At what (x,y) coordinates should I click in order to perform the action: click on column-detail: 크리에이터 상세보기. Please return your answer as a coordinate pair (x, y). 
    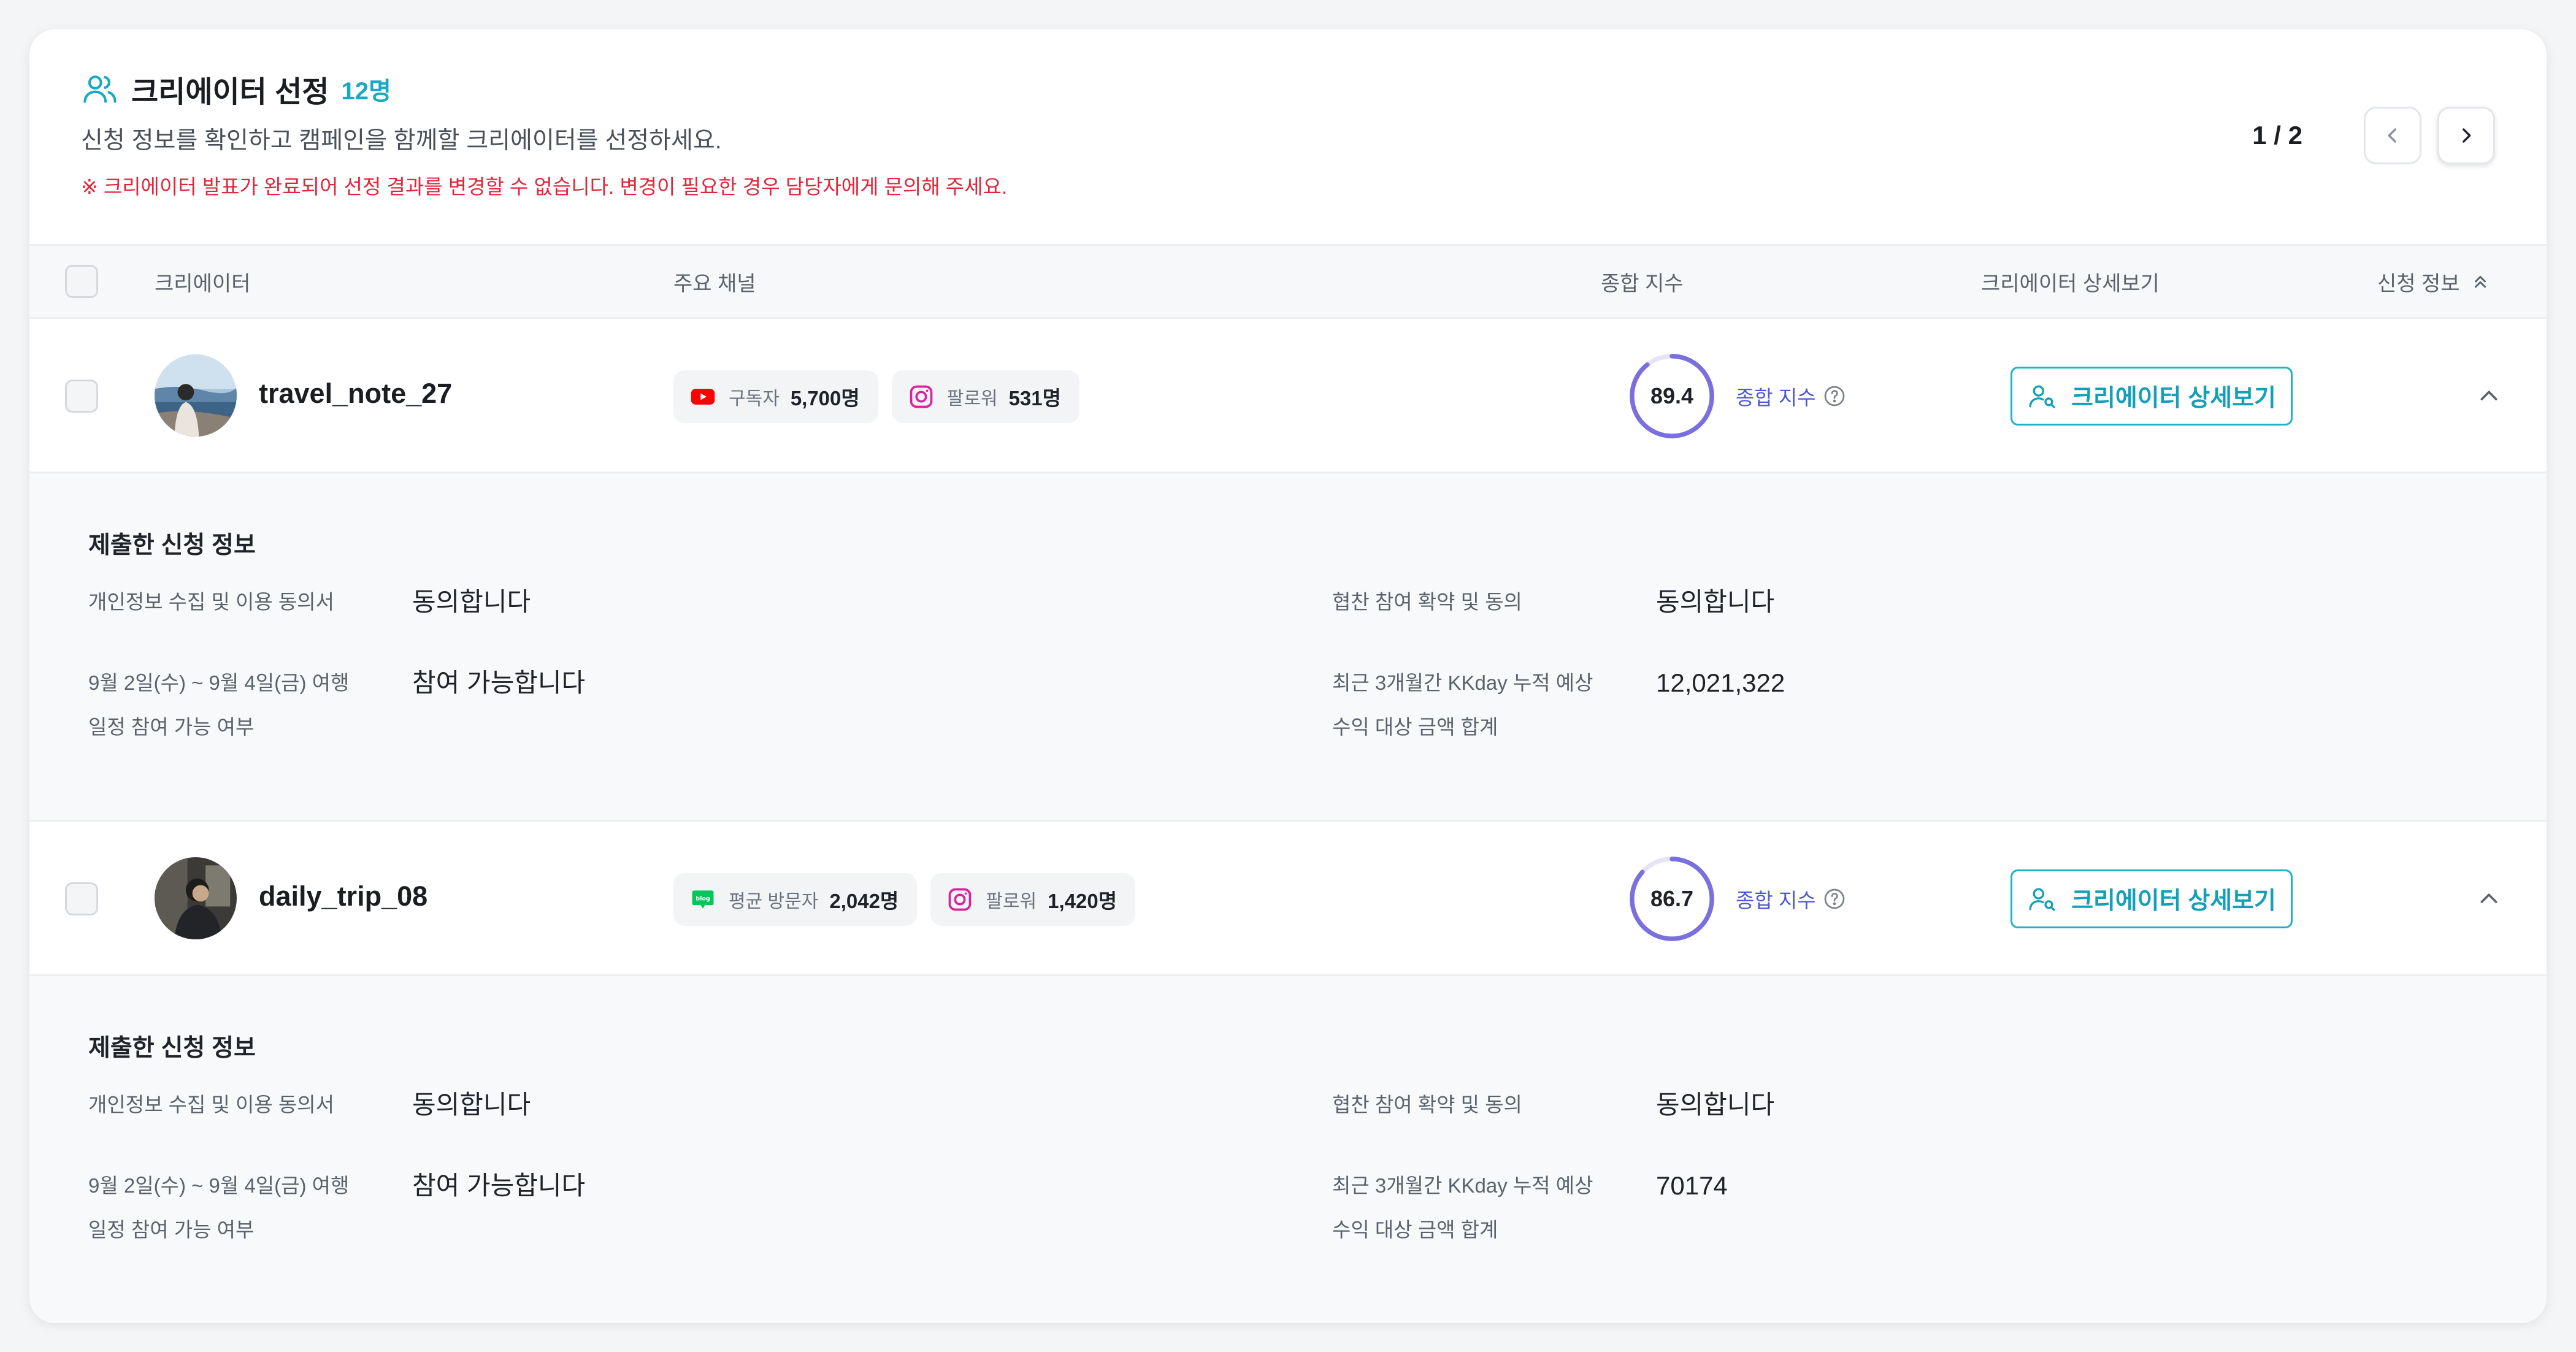
    Looking at the image, I should click on (2070, 284).